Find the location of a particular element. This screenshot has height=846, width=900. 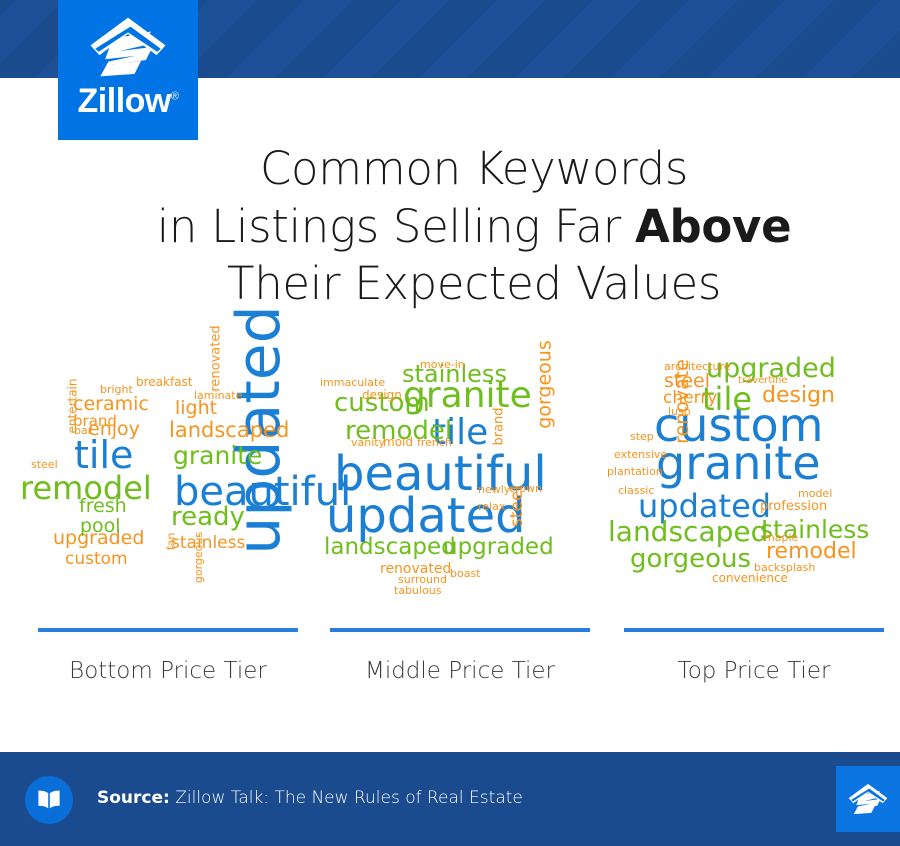

cloud-word: french is located at coordinates (434, 442).